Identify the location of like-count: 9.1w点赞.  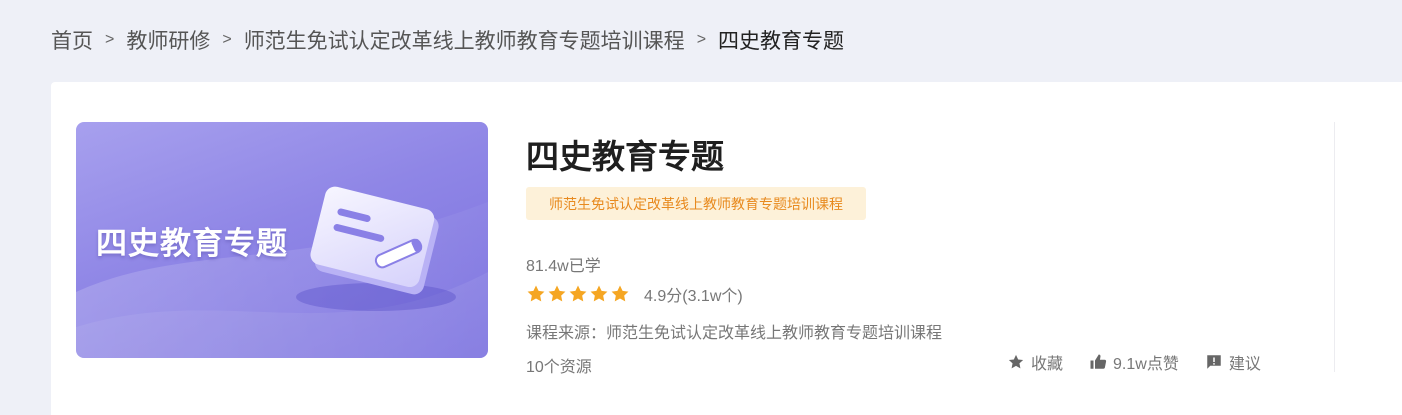
(1146, 364).